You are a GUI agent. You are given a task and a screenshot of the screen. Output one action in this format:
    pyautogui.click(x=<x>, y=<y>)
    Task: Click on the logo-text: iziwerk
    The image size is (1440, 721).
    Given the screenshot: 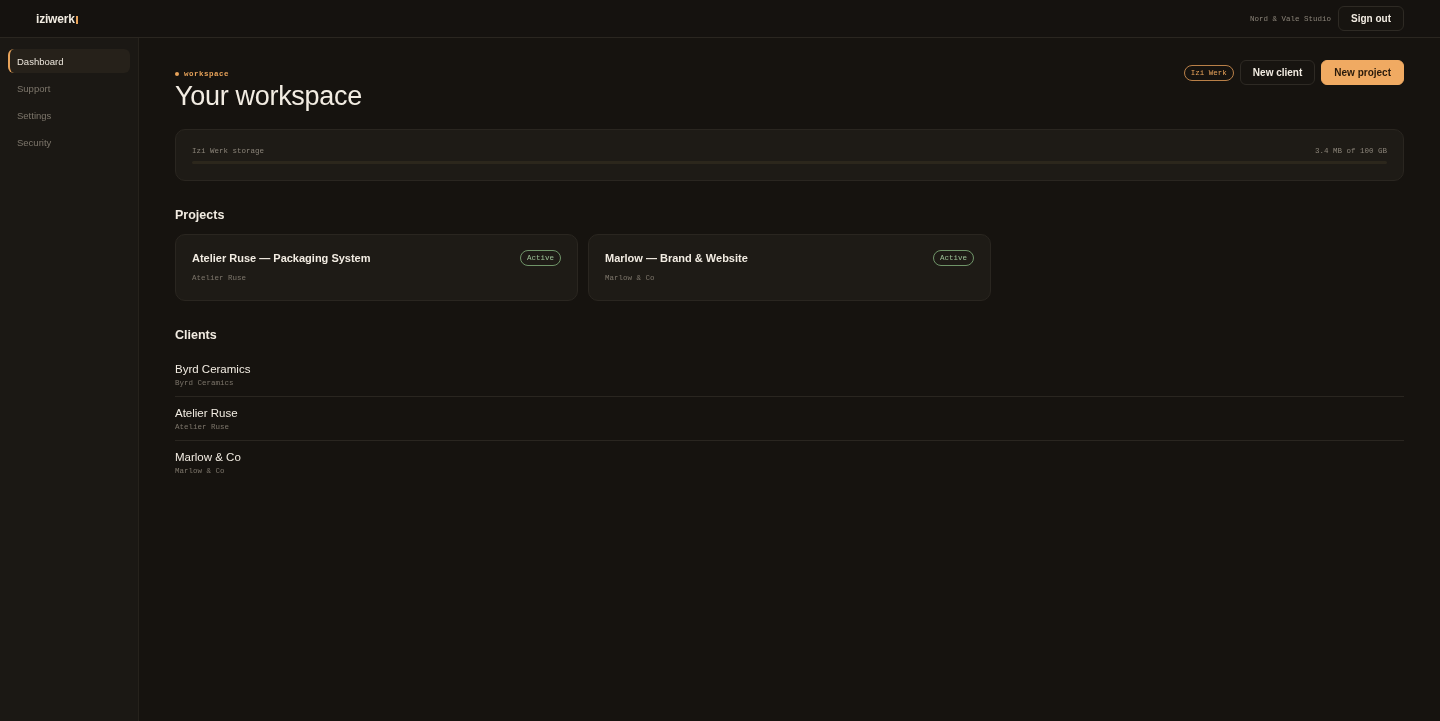 What is the action you would take?
    pyautogui.click(x=55, y=18)
    